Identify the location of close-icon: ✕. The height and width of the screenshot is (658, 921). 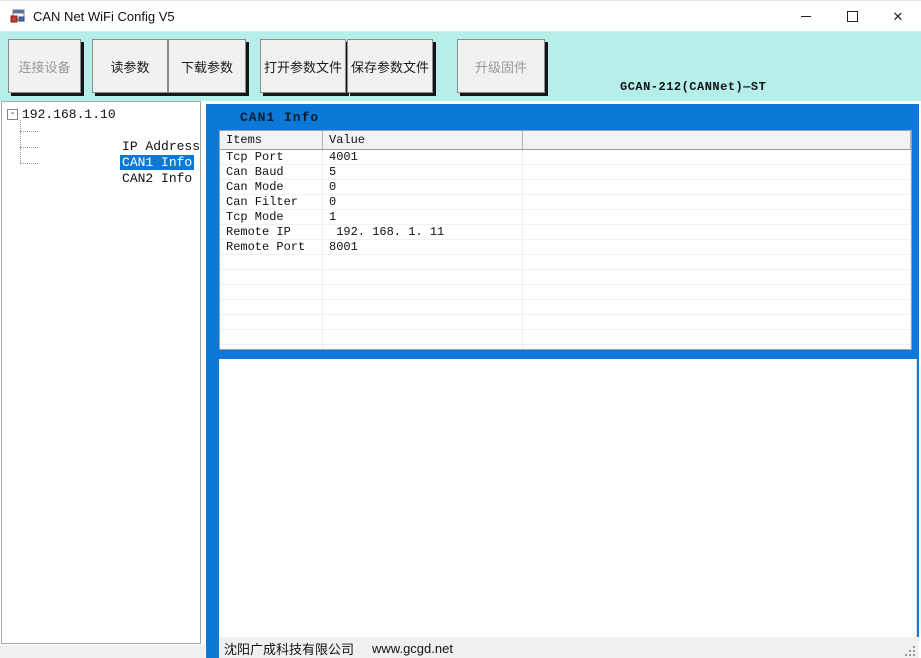
(898, 16).